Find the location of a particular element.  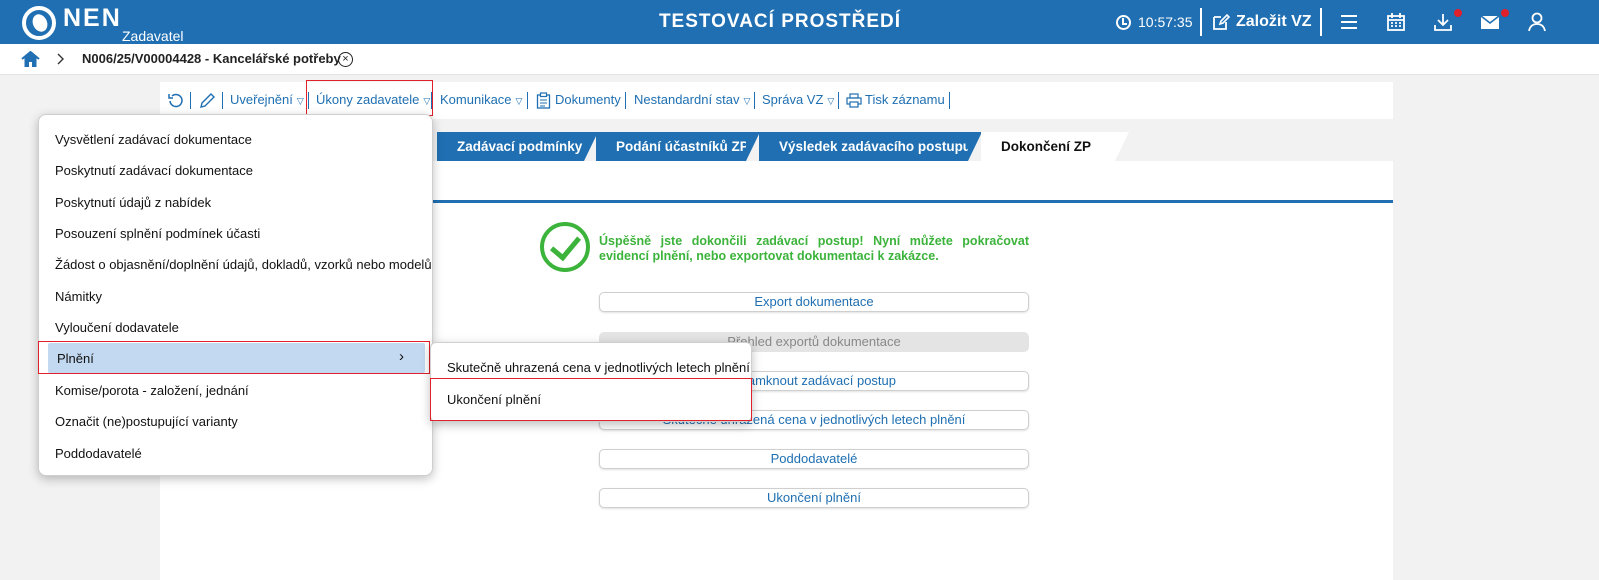

toolbar-nonstandard-label: Nestandardní stav is located at coordinates (687, 99).